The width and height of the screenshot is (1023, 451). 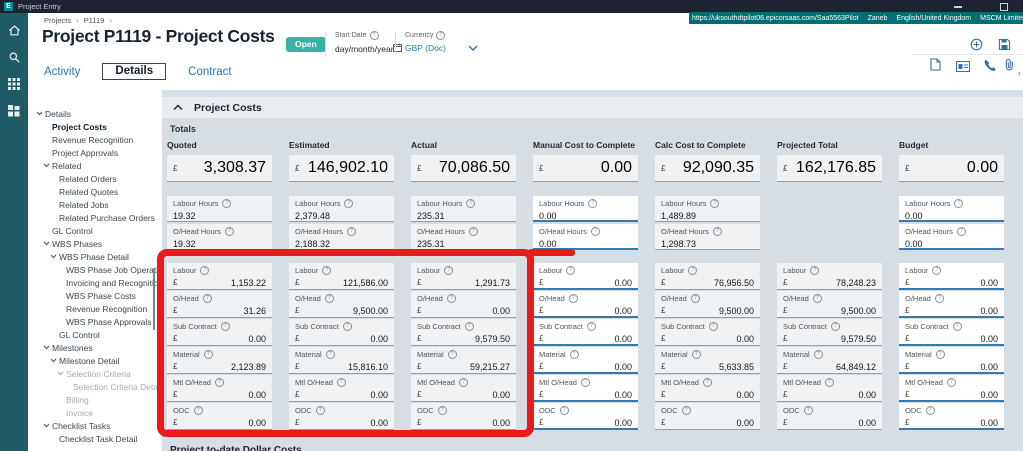 I want to click on apps-grid-icon, so click(x=14, y=84).